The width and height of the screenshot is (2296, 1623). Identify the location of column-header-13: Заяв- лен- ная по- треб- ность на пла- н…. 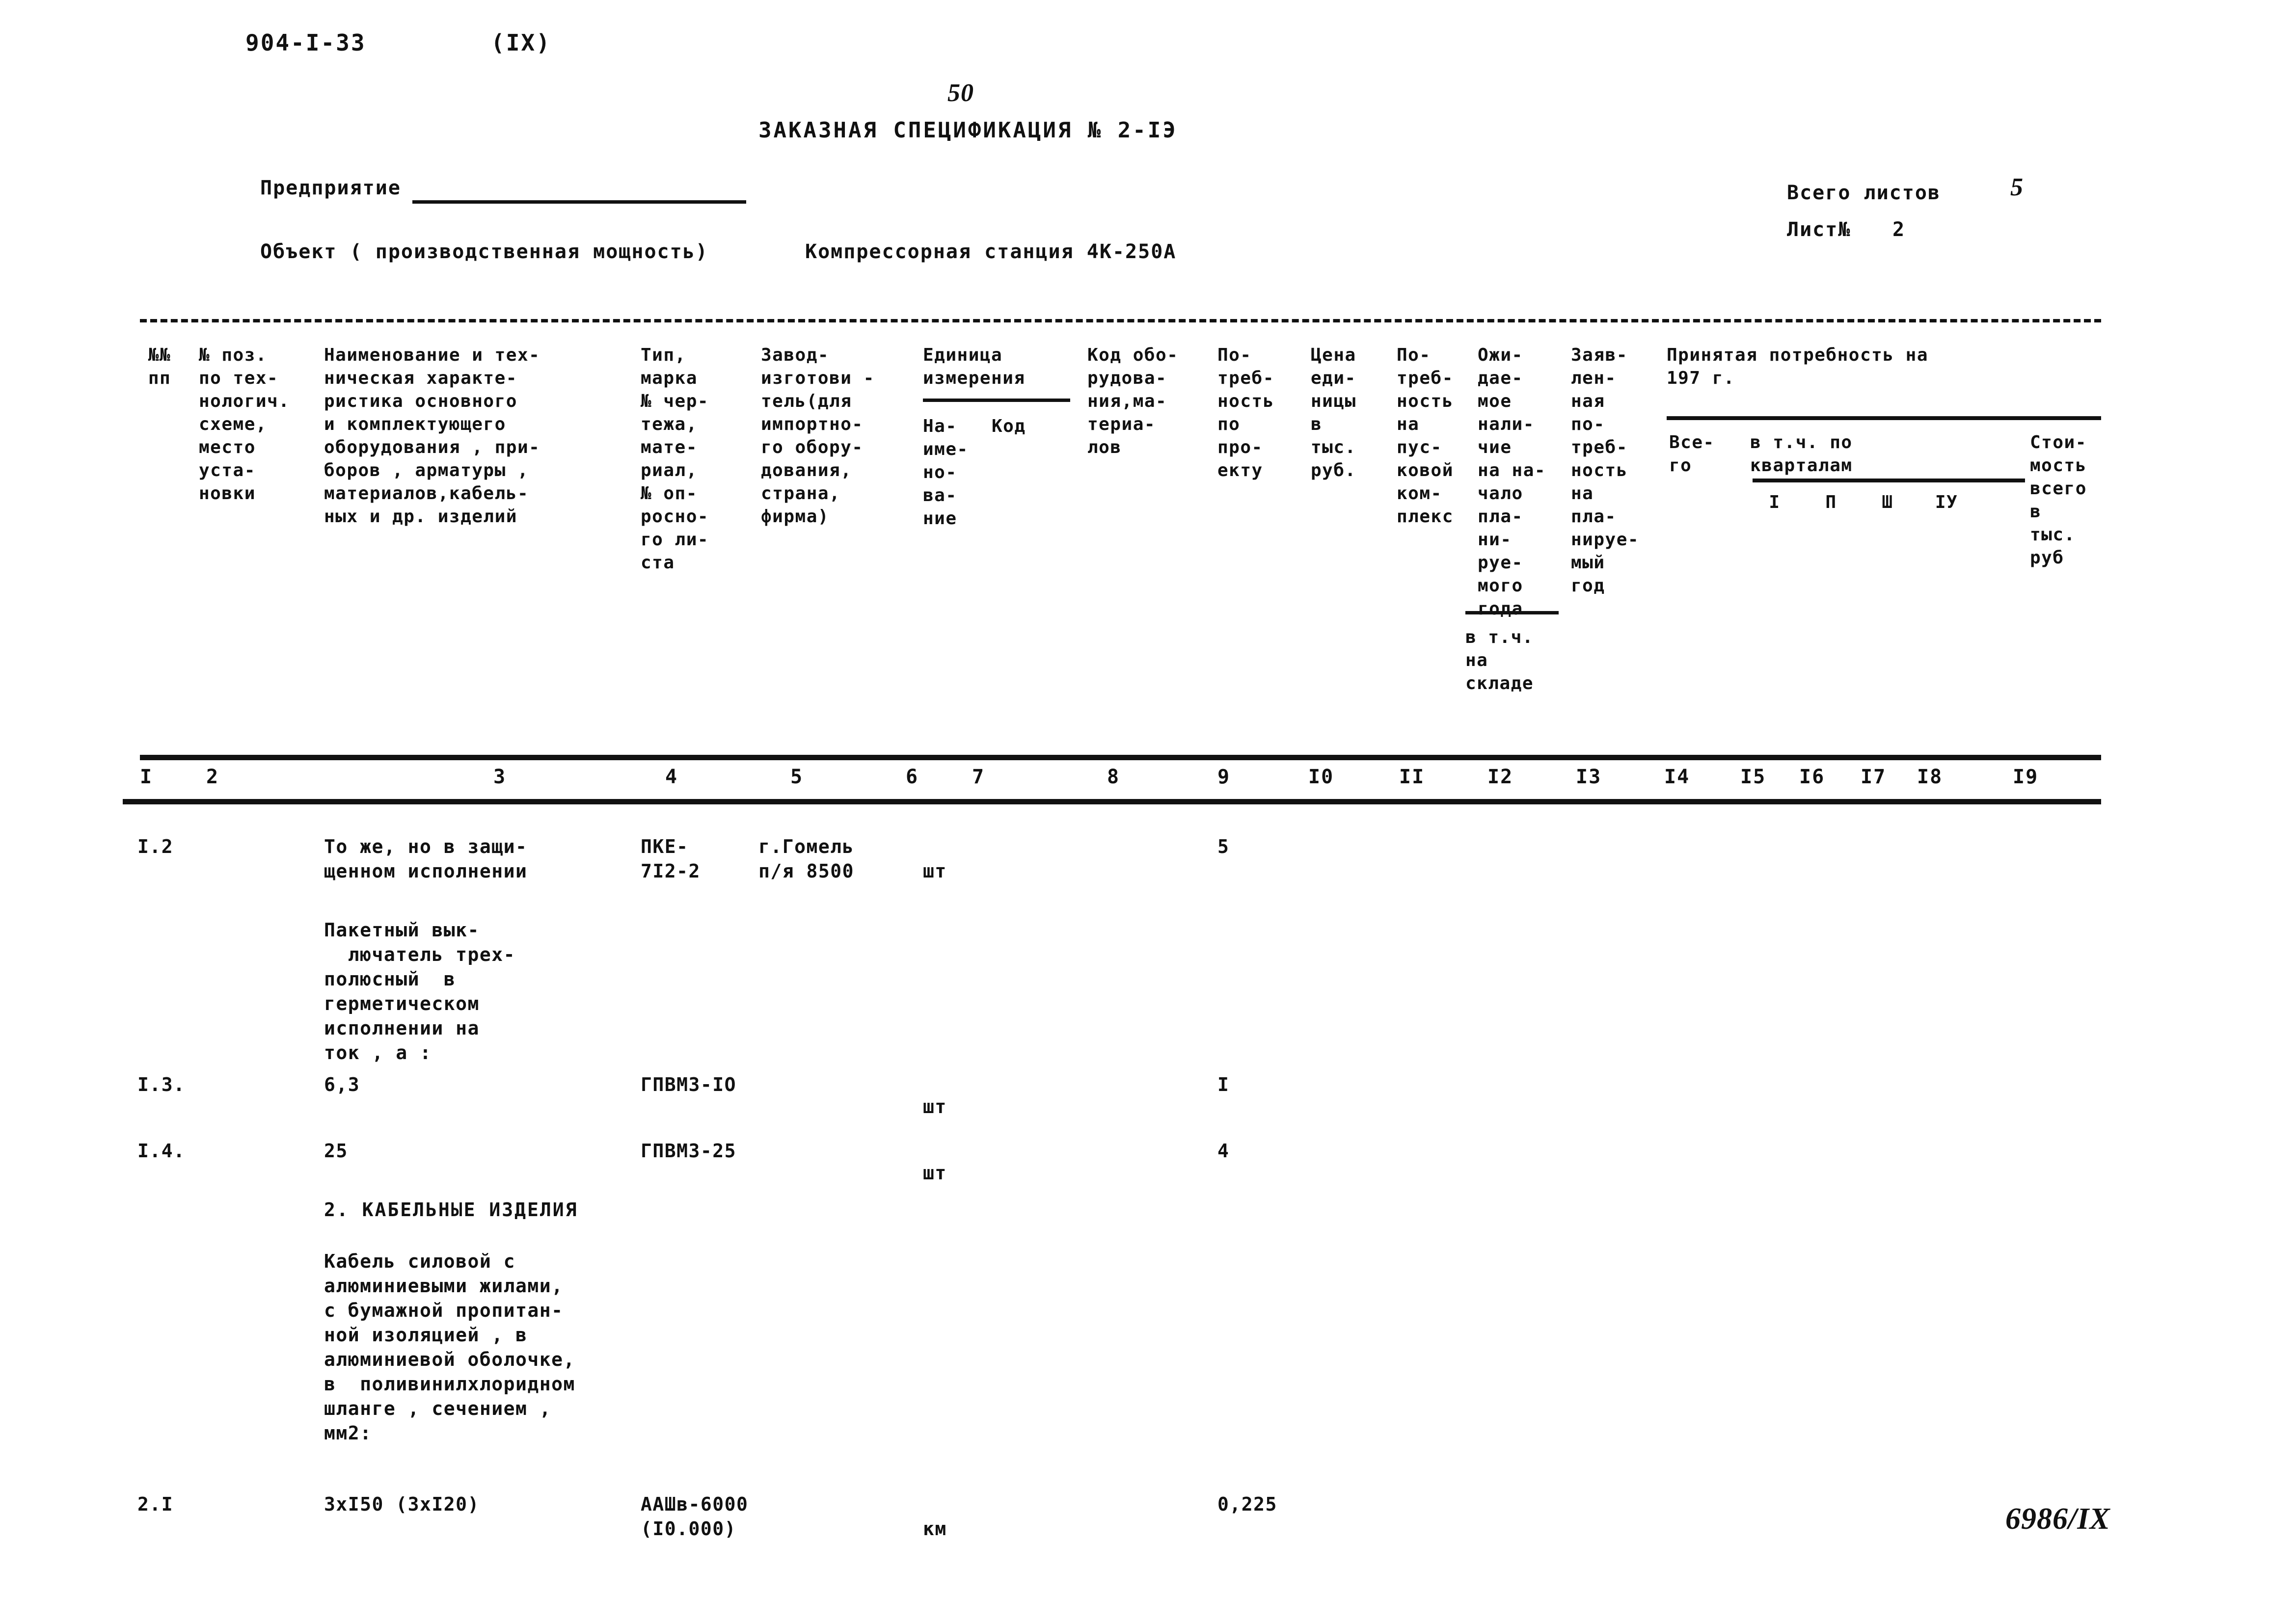
(1605, 470).